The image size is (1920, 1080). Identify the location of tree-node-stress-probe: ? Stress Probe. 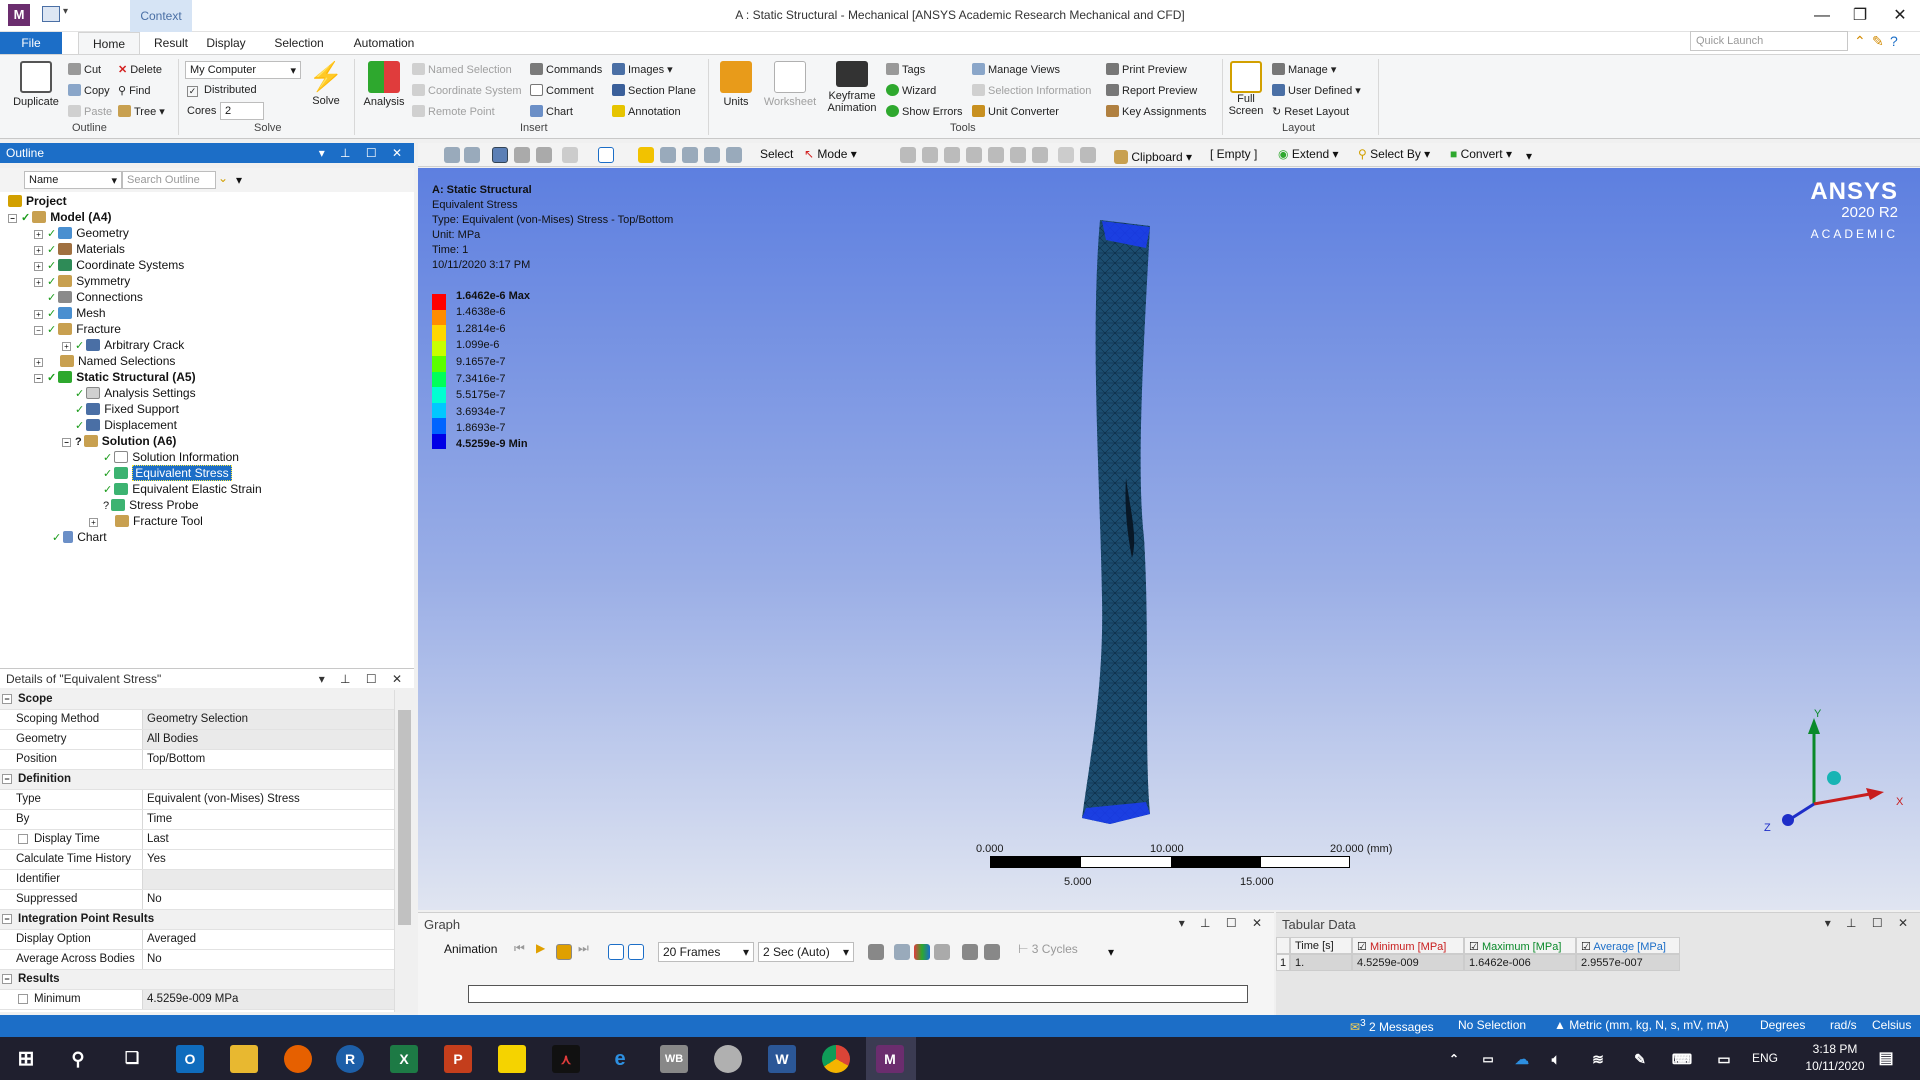
(151, 505).